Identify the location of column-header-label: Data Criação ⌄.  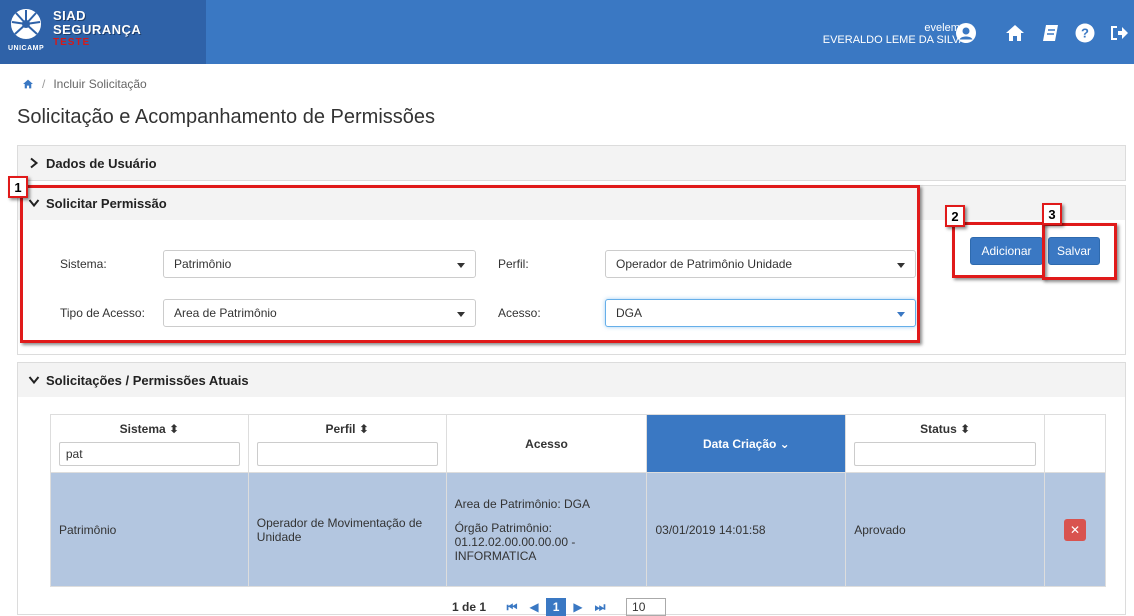
(746, 443).